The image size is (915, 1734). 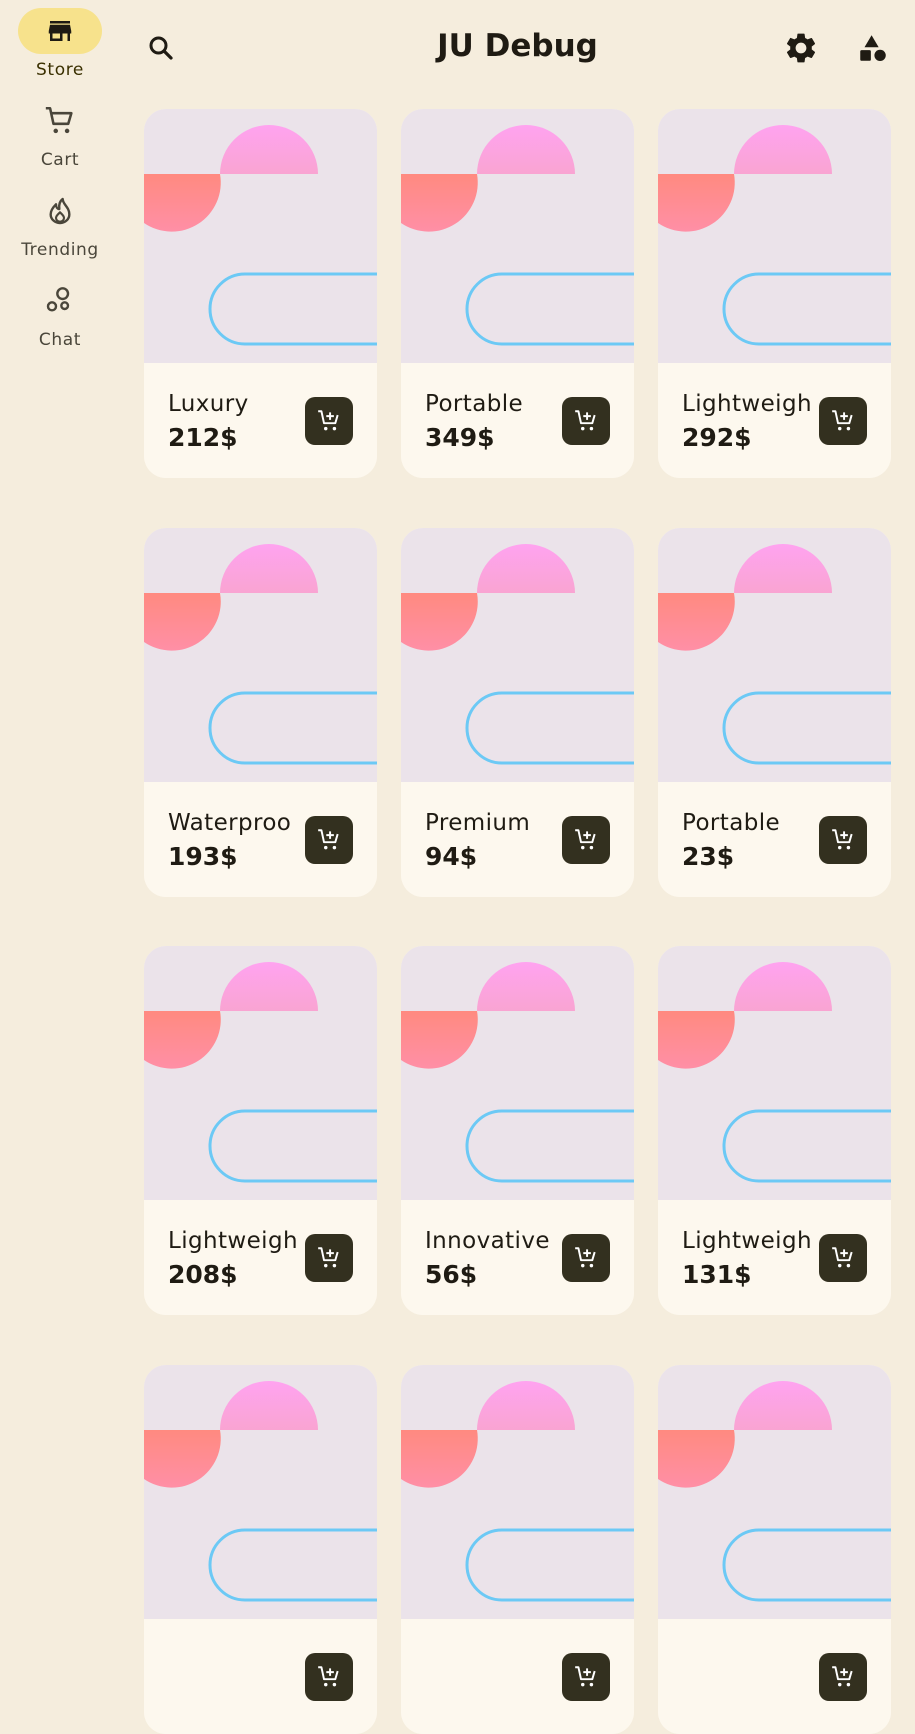 I want to click on trending-icon, so click(x=60, y=211).